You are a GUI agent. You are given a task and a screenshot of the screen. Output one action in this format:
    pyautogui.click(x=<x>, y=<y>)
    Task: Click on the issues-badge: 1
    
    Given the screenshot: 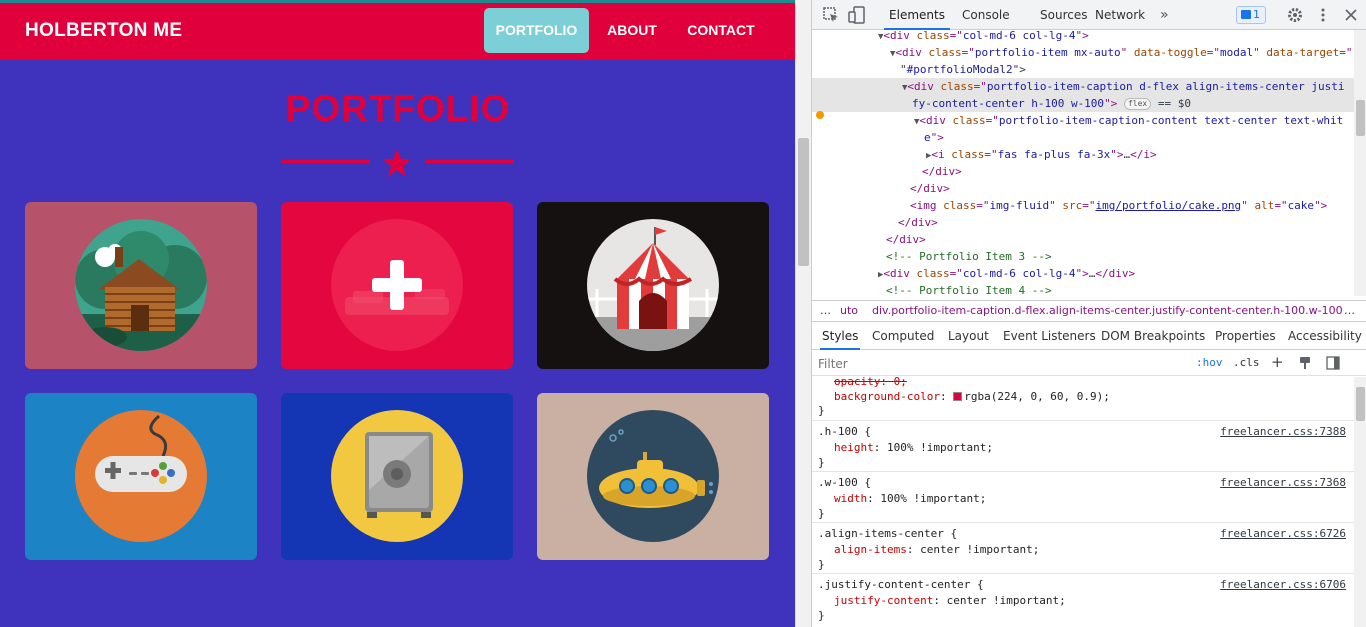 What is the action you would take?
    pyautogui.click(x=1251, y=15)
    